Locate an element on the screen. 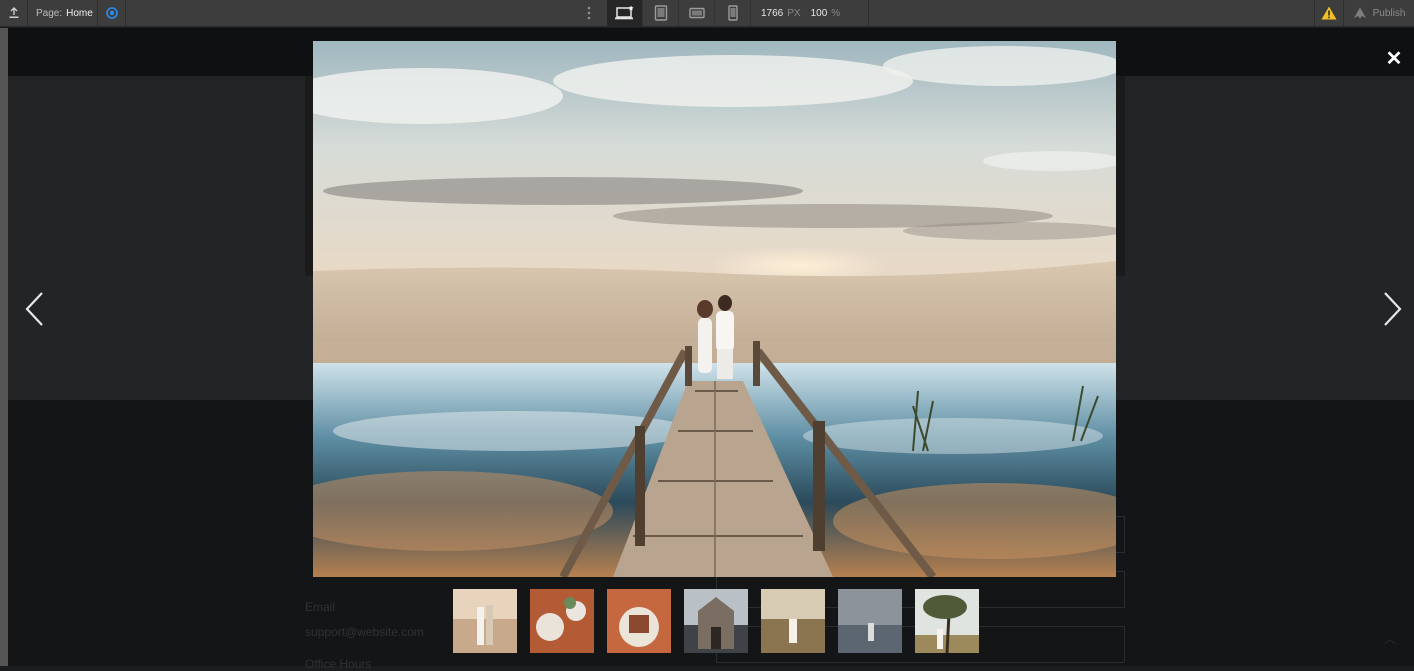 The height and width of the screenshot is (671, 1414). page-selector-label: Page: is located at coordinates (49, 13).